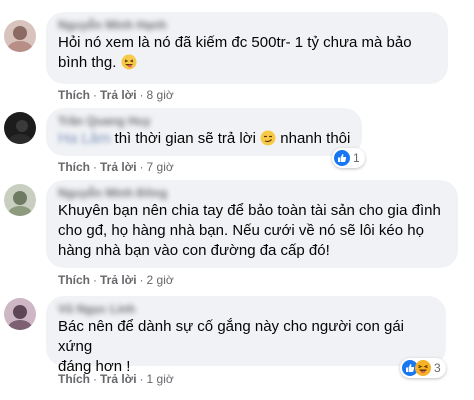  I want to click on comment-actions: Thích · Trả lời · 7 giờ, so click(116, 167).